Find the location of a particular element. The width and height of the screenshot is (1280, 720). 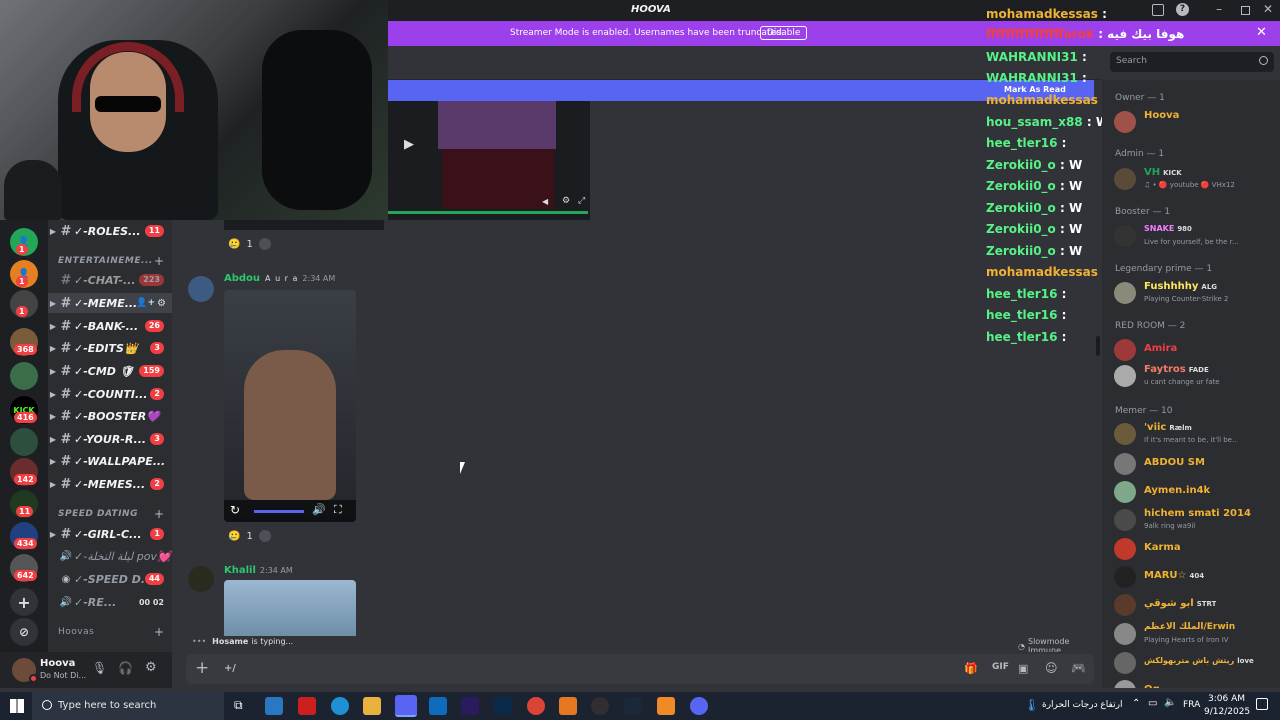

disable-streamer-button: Disable is located at coordinates (784, 33).